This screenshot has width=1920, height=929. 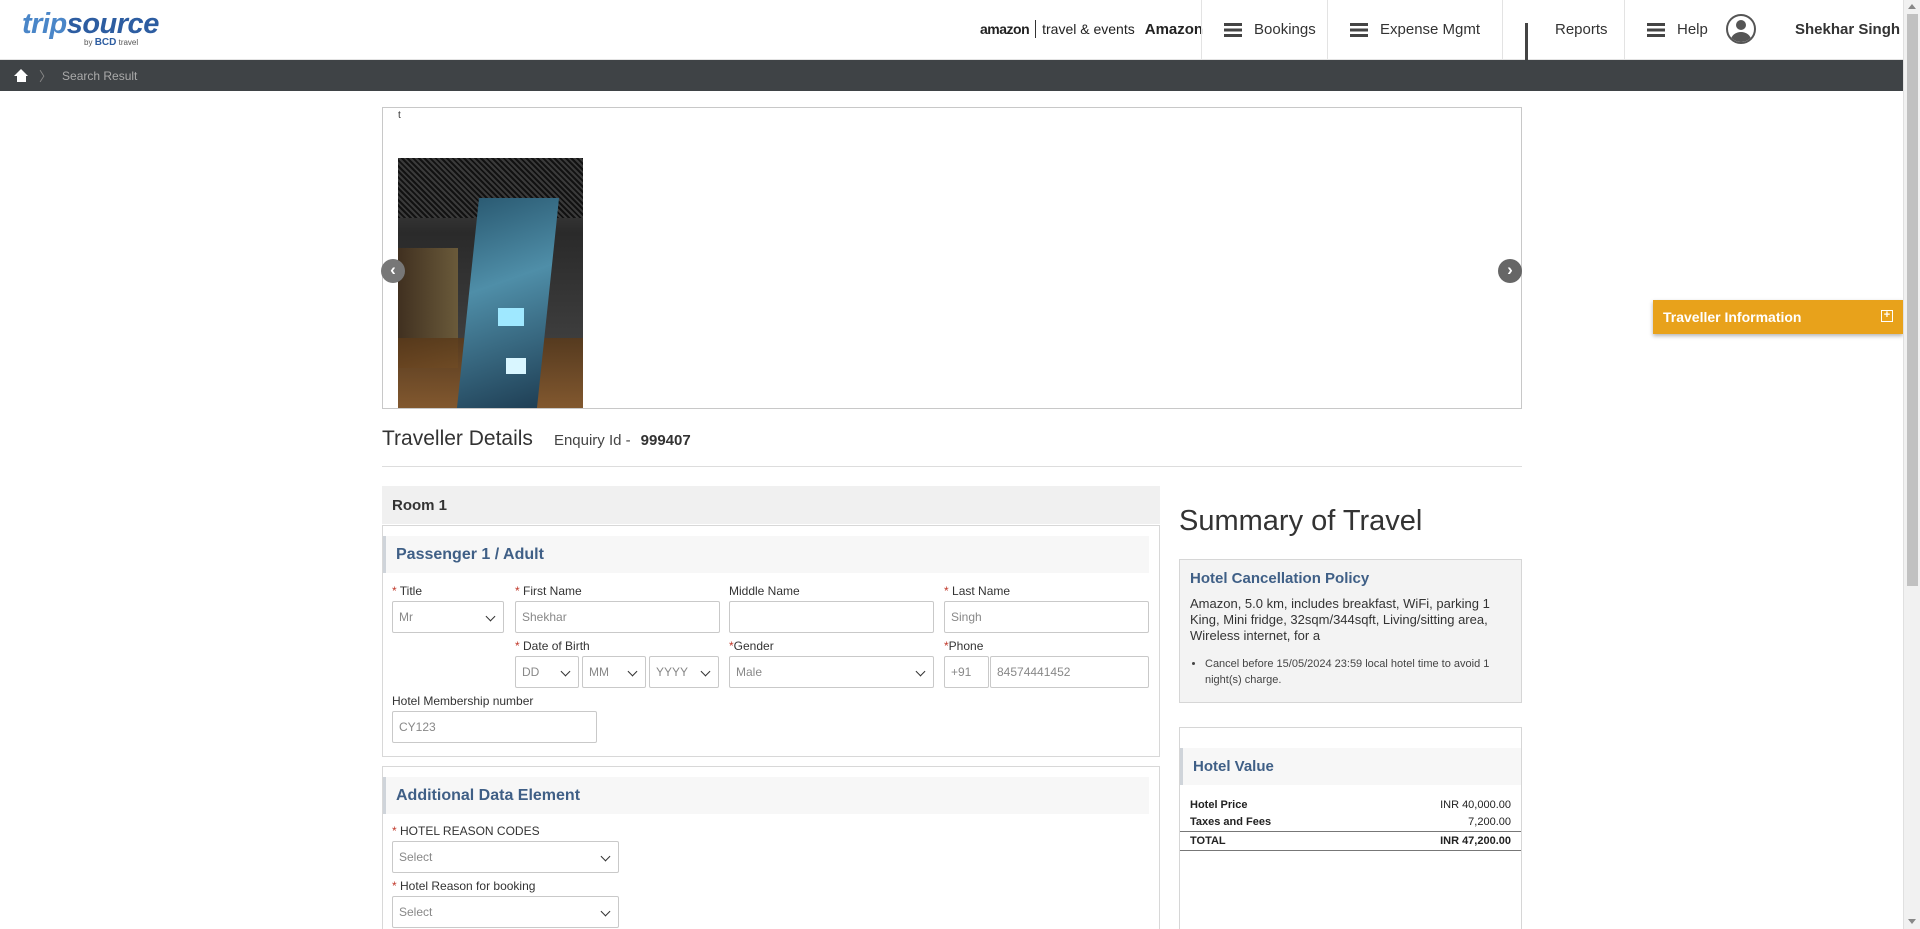 I want to click on phone-field: *Phone +91 84574441452, so click(x=1046, y=663).